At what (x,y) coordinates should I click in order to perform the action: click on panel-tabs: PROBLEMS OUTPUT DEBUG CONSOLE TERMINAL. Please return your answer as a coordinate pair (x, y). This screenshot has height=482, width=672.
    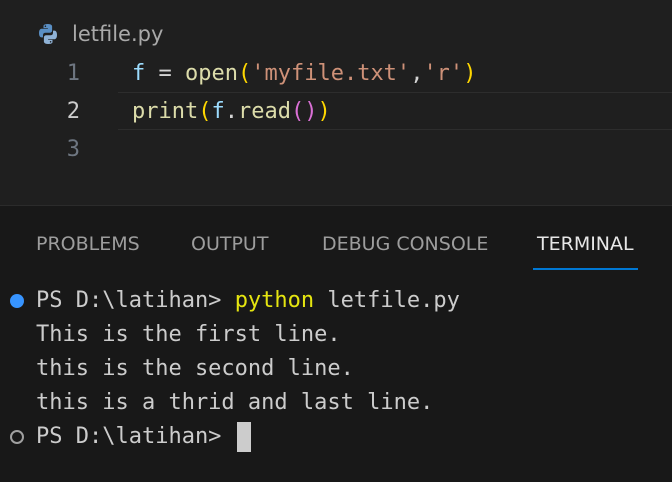
    Looking at the image, I should click on (336, 247).